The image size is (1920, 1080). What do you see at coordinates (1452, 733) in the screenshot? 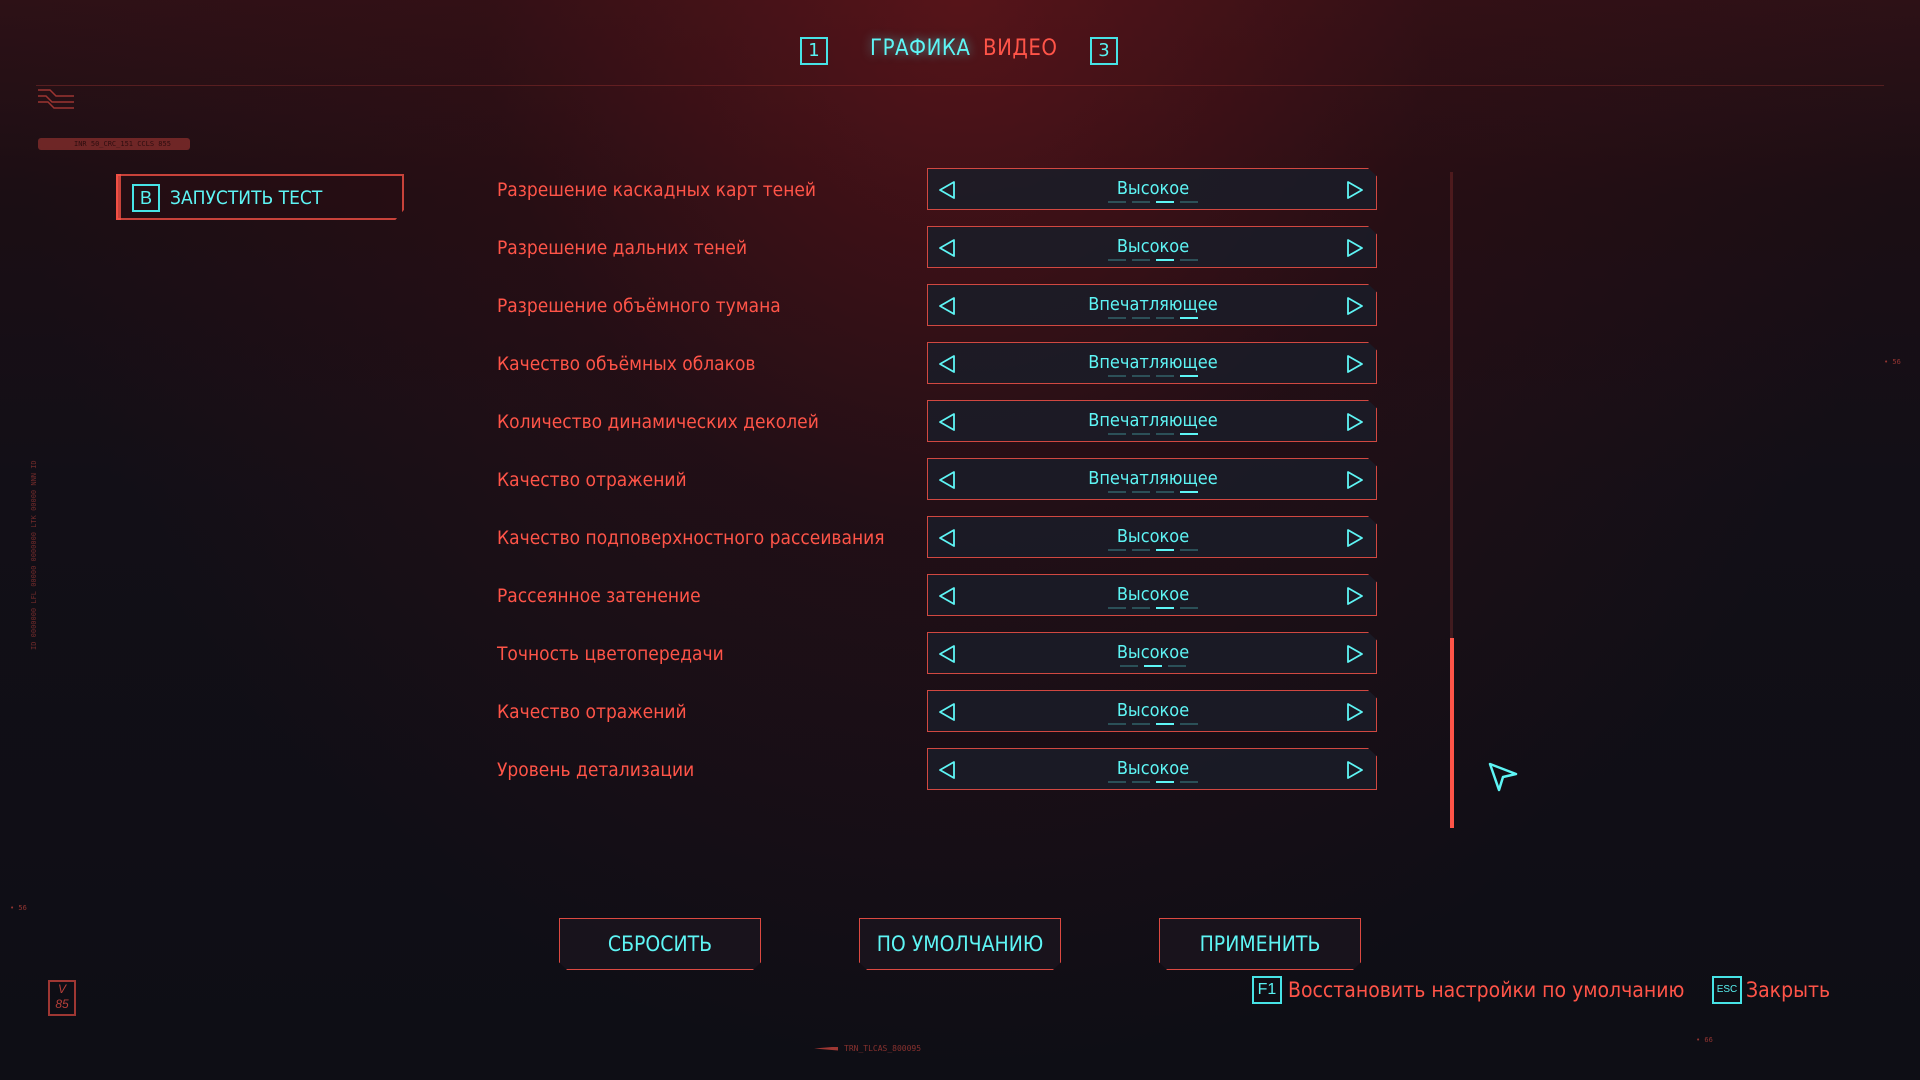
I see `scrollbar-thumb` at bounding box center [1452, 733].